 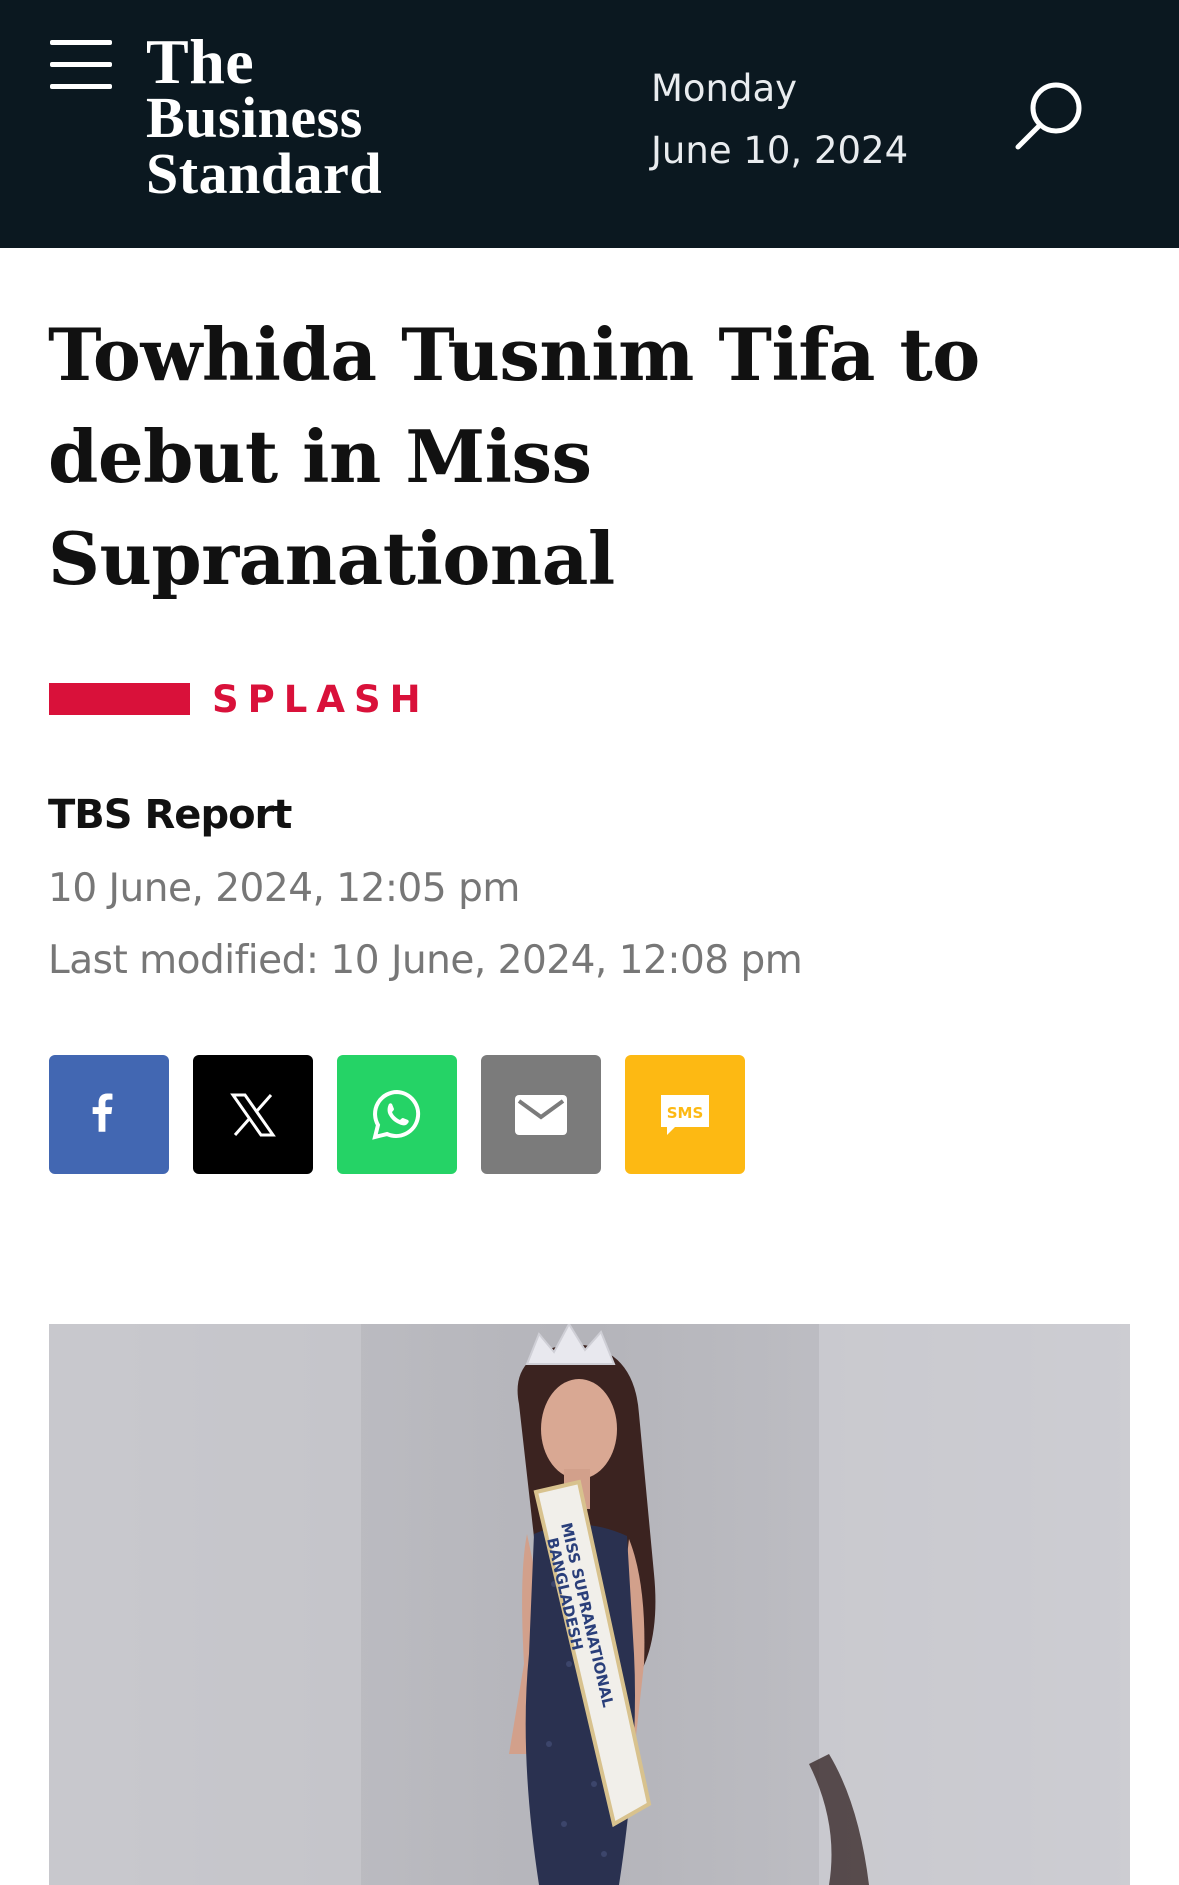 What do you see at coordinates (1050, 114) in the screenshot?
I see `search-icon` at bounding box center [1050, 114].